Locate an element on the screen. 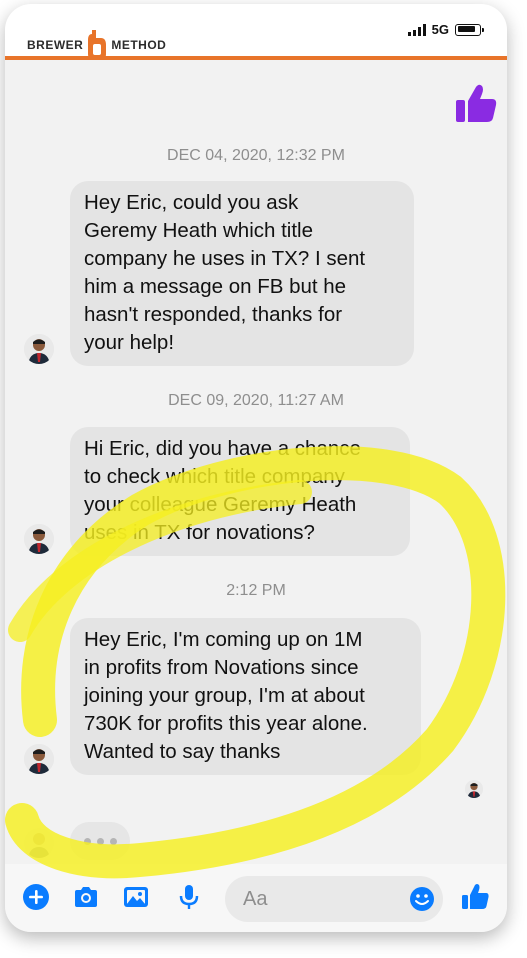 Image resolution: width=527 pixels, height=958 pixels. read-receipt-avatar is located at coordinates (474, 789).